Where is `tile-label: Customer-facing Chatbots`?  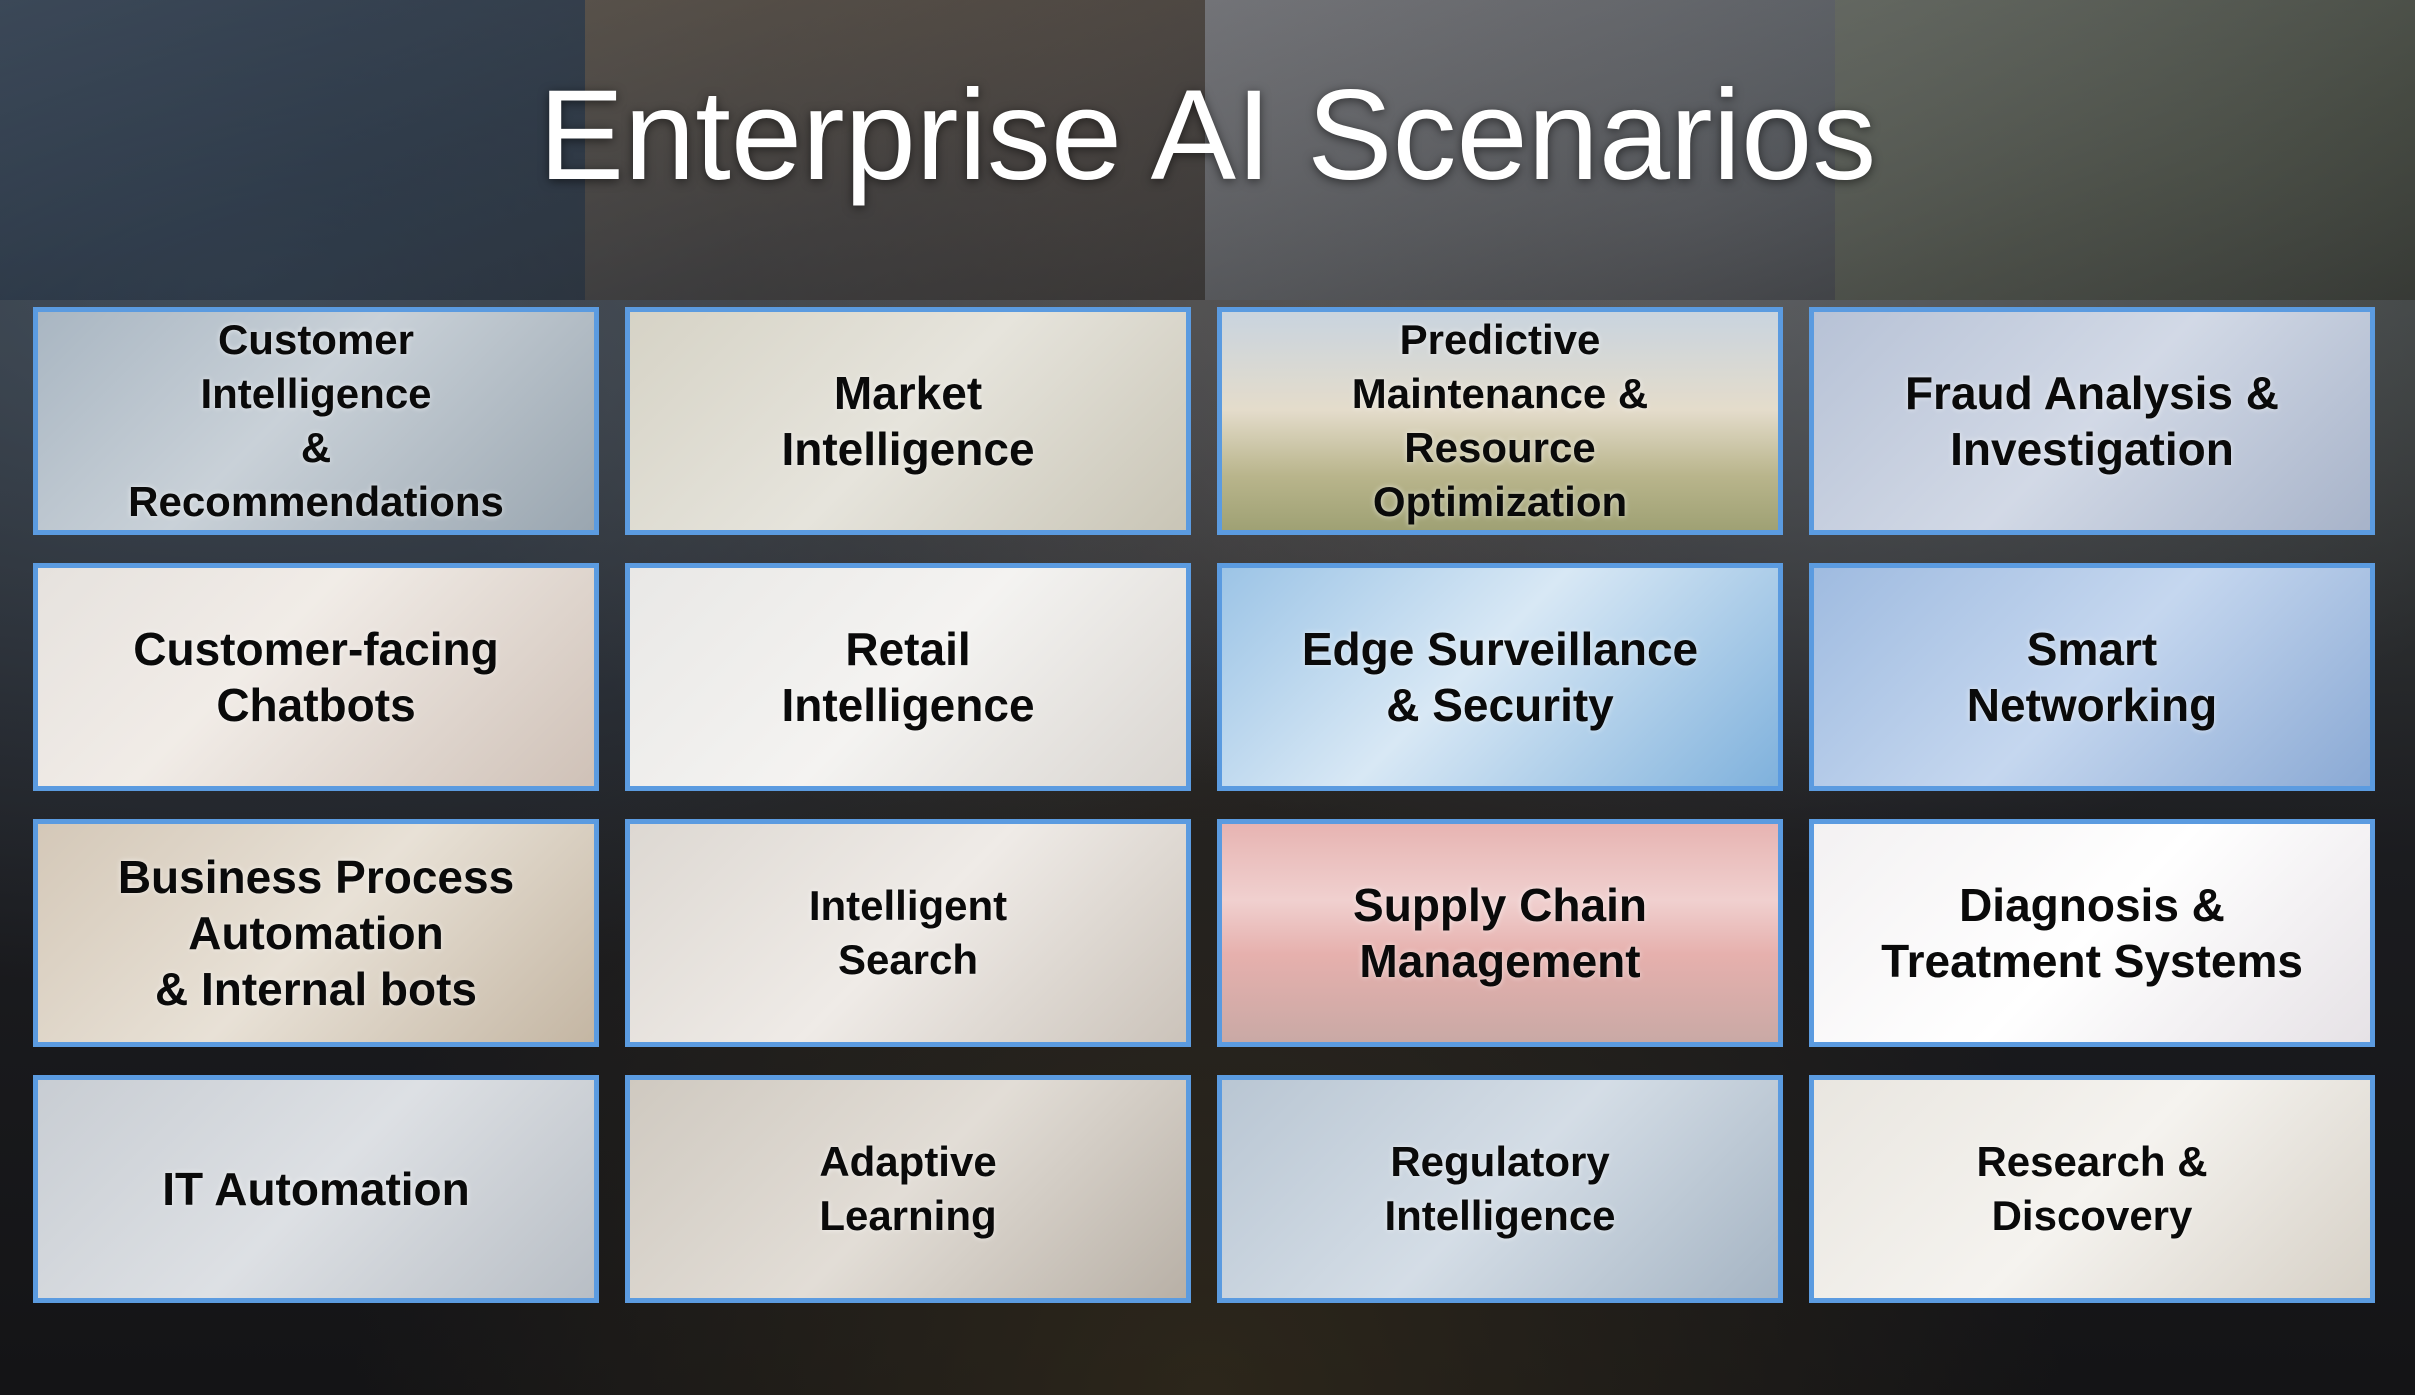 tile-label: Customer-facing Chatbots is located at coordinates (316, 677).